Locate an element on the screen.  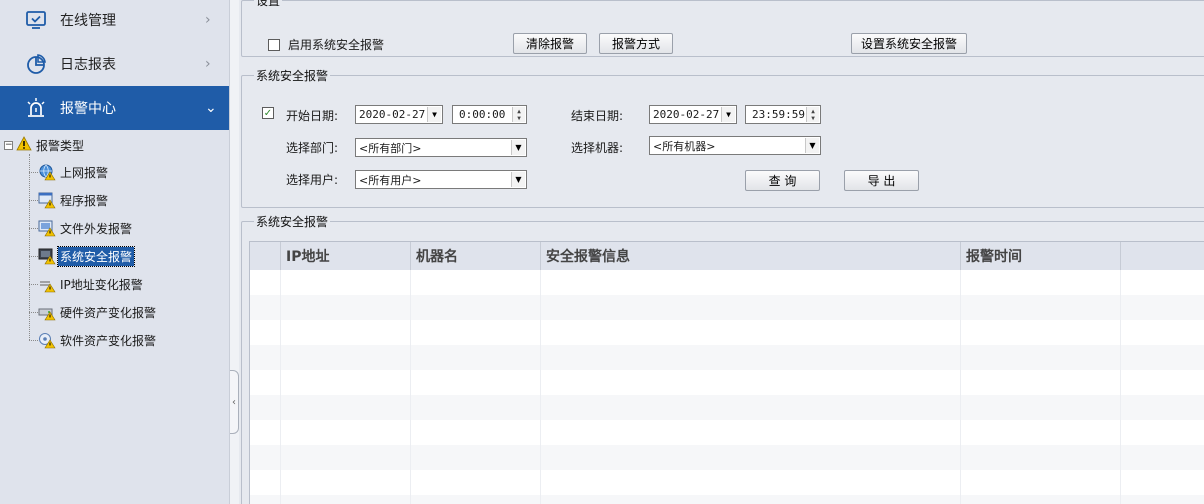
machine-value: <所有机器> is located at coordinates (684, 146).